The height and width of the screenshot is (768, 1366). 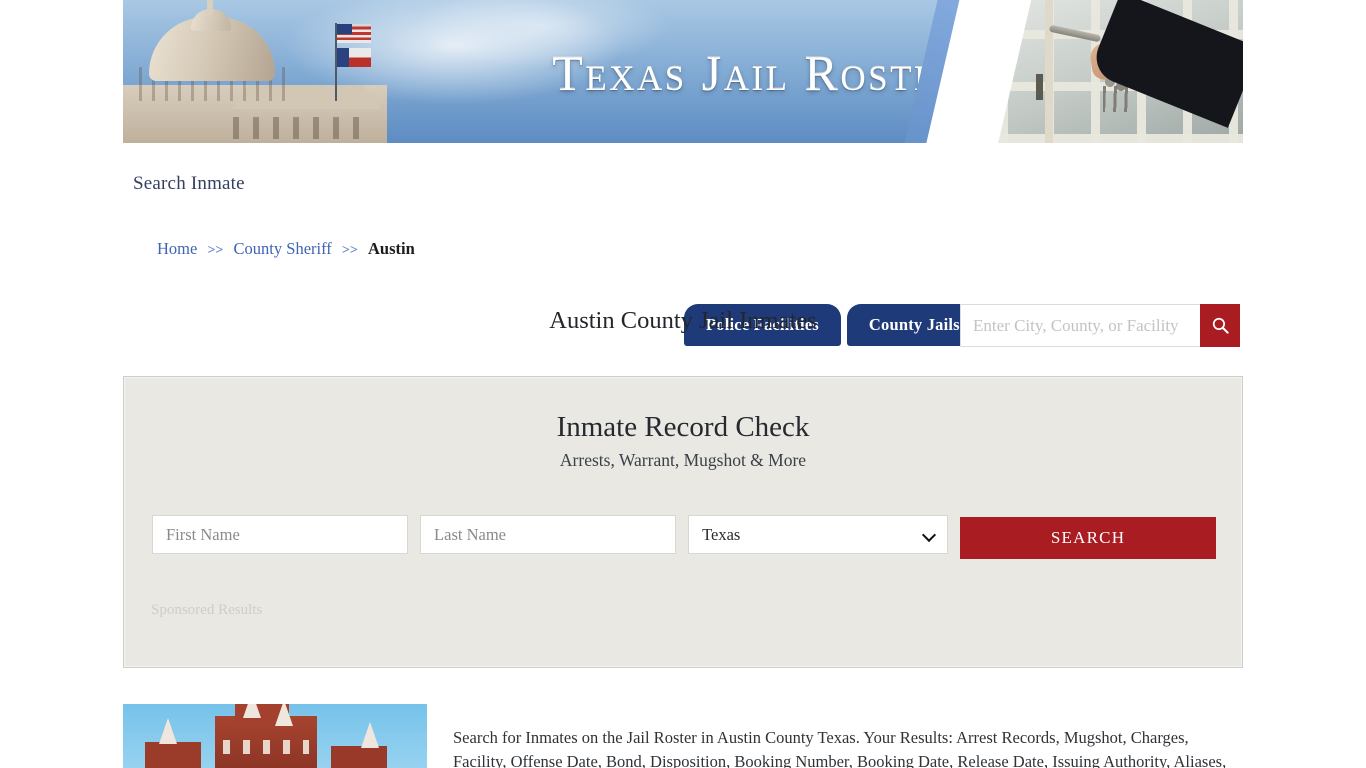 I want to click on breadcrumb: Home >> County Sheriff >> Austin, so click(x=286, y=249).